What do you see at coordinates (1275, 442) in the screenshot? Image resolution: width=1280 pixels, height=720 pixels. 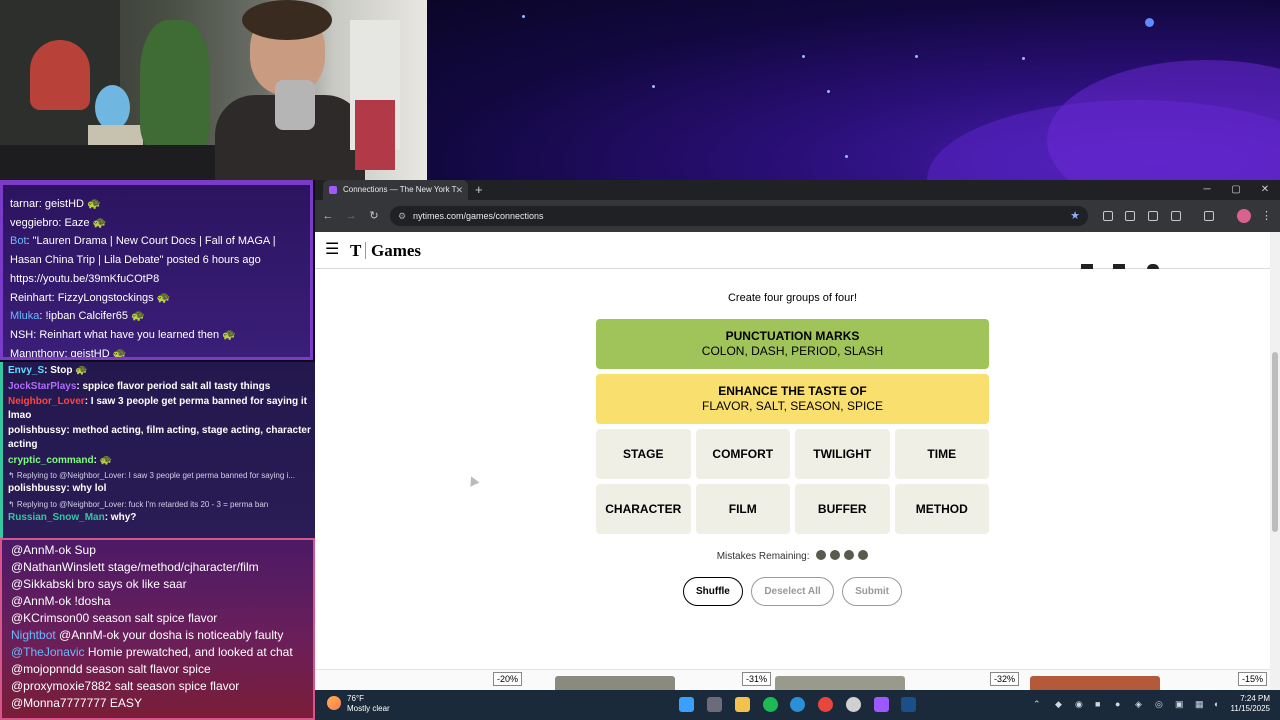 I see `scrollbar-thumb` at bounding box center [1275, 442].